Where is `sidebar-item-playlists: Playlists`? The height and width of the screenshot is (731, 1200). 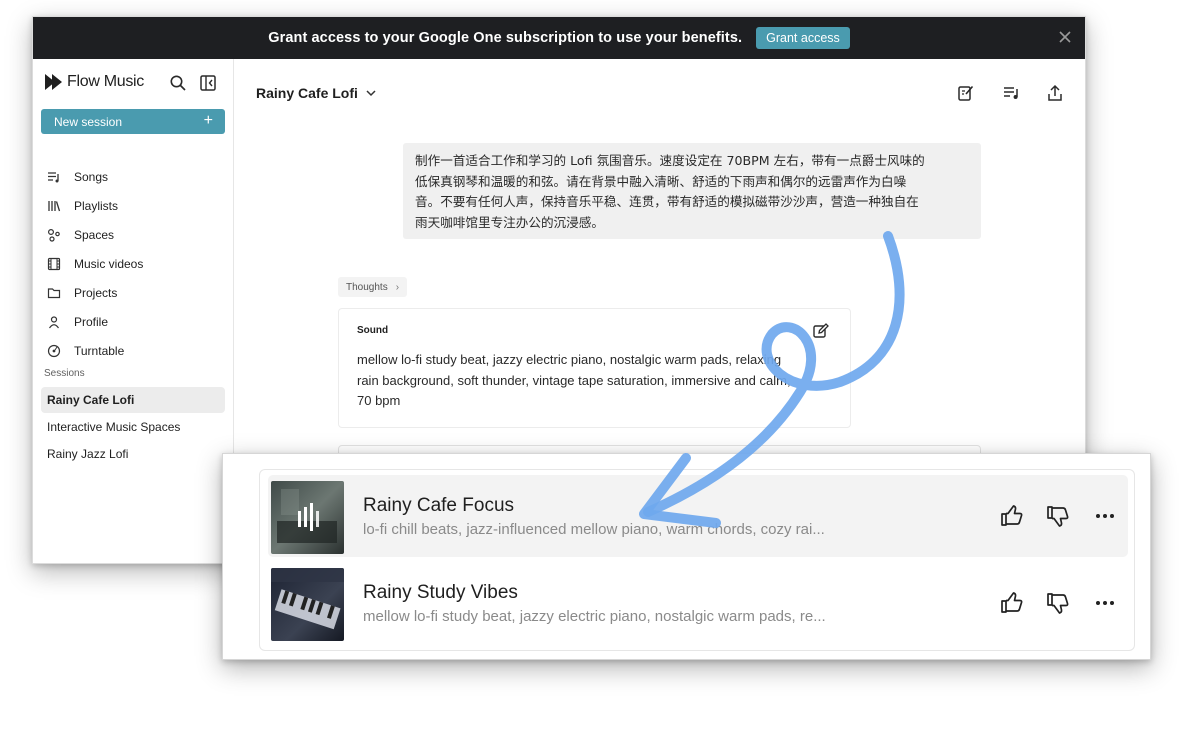 sidebar-item-playlists: Playlists is located at coordinates (82, 206).